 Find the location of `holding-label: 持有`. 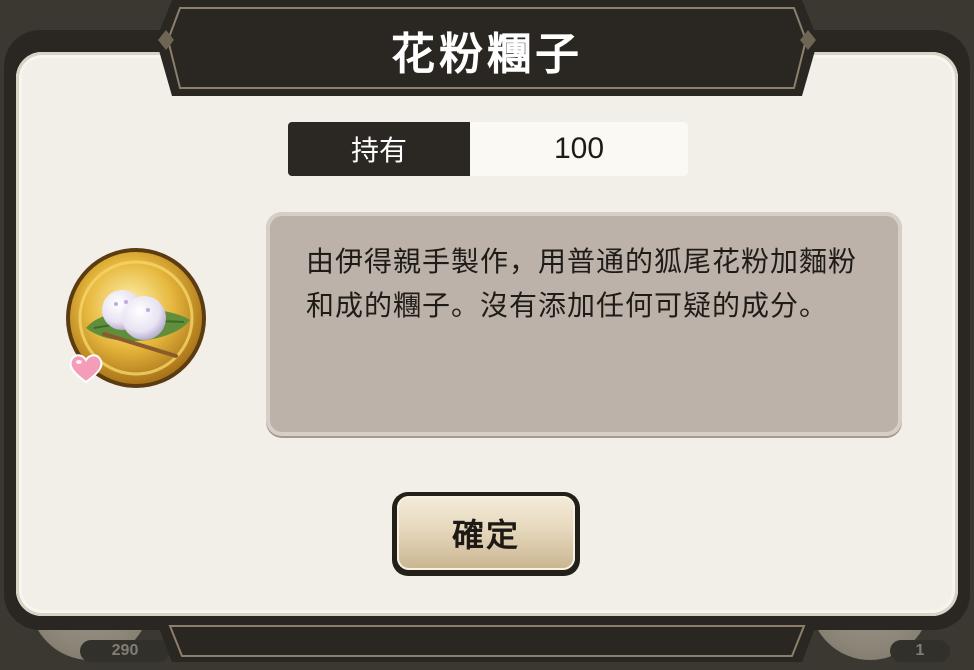

holding-label: 持有 is located at coordinates (379, 149).